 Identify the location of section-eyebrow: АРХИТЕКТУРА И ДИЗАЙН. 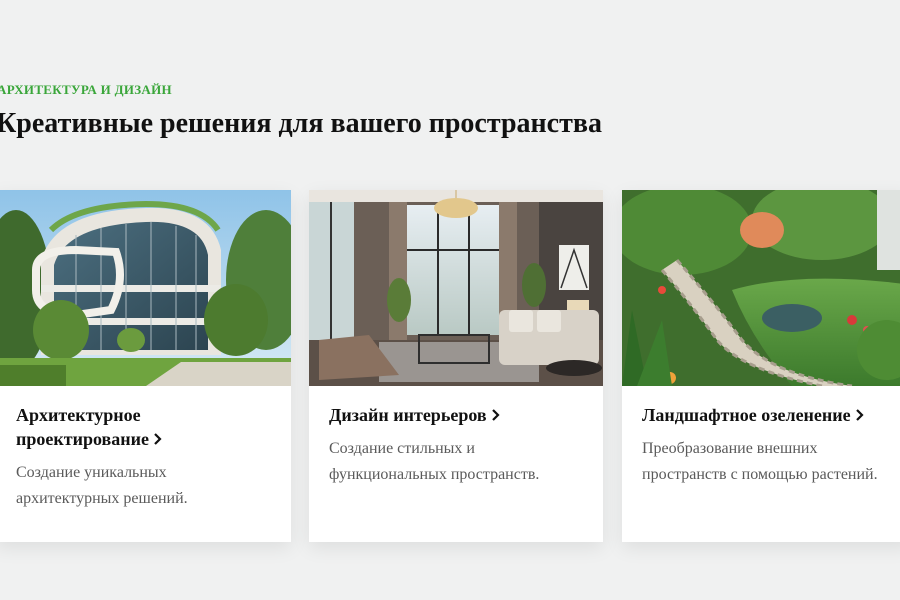
(86, 89).